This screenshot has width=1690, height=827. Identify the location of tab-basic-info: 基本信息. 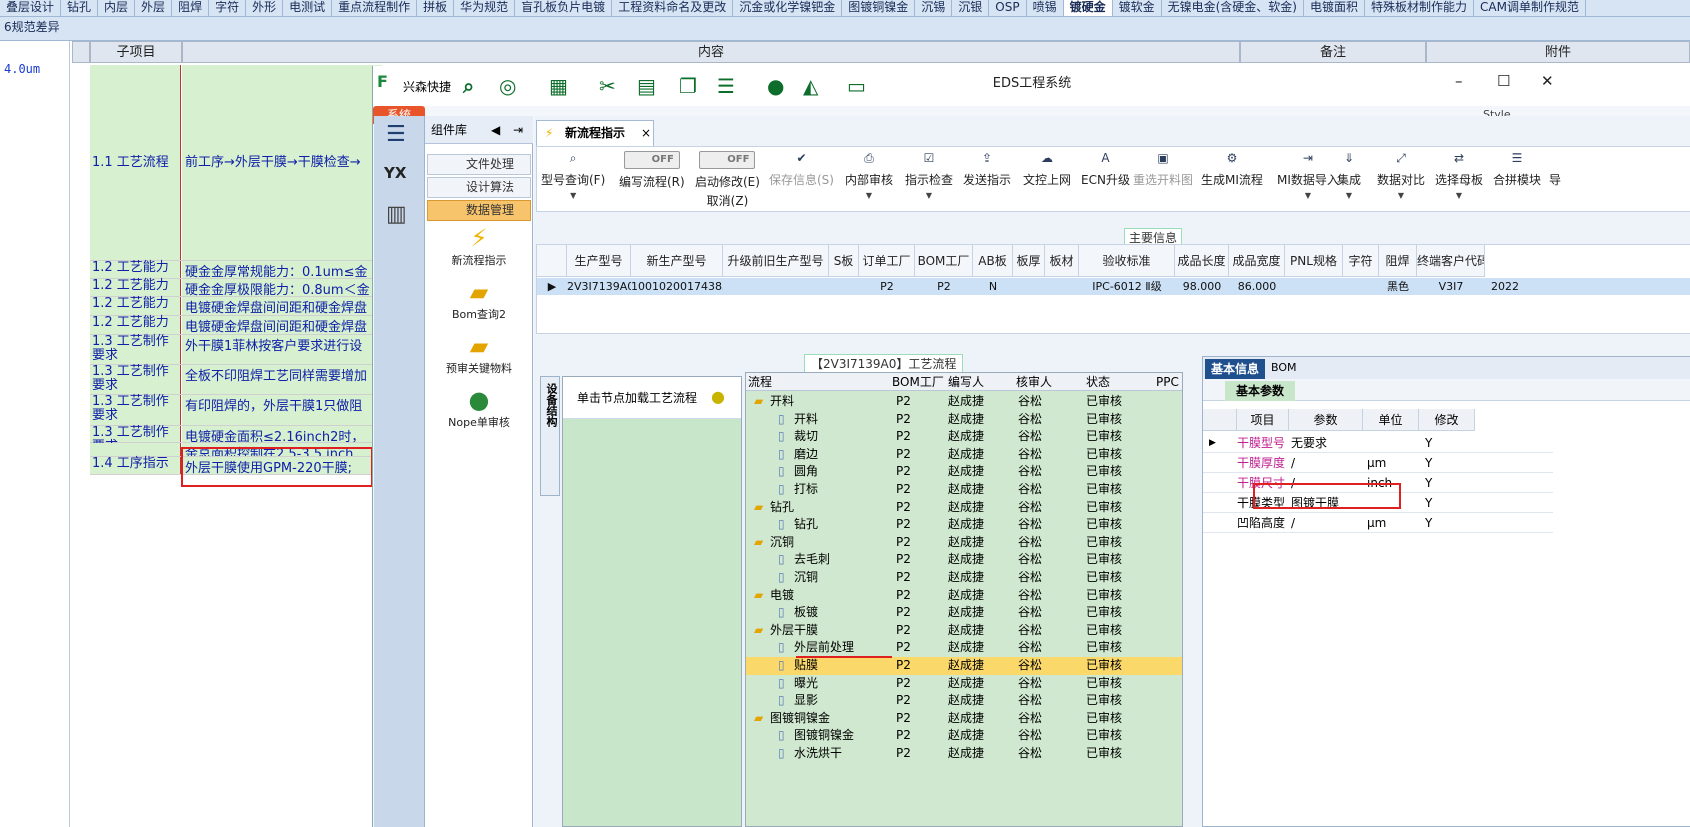
(1235, 369).